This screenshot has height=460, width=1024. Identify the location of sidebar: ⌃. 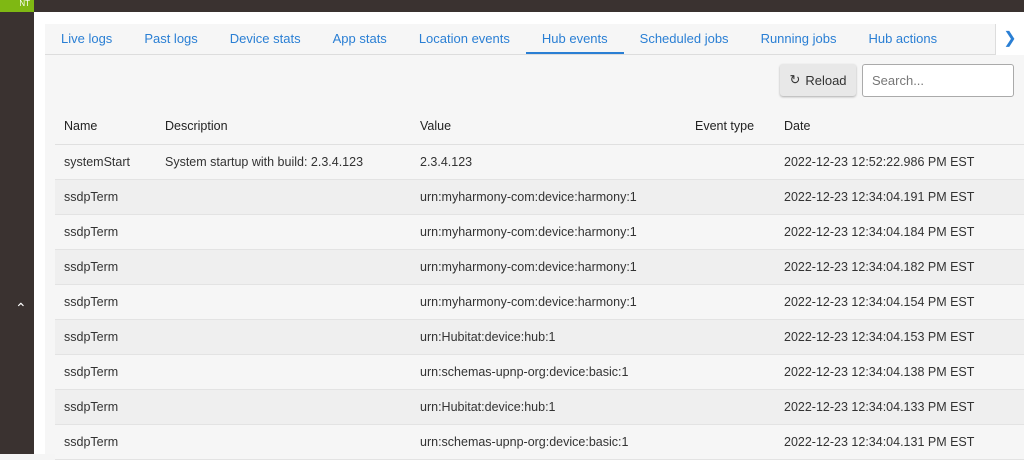
(17, 233).